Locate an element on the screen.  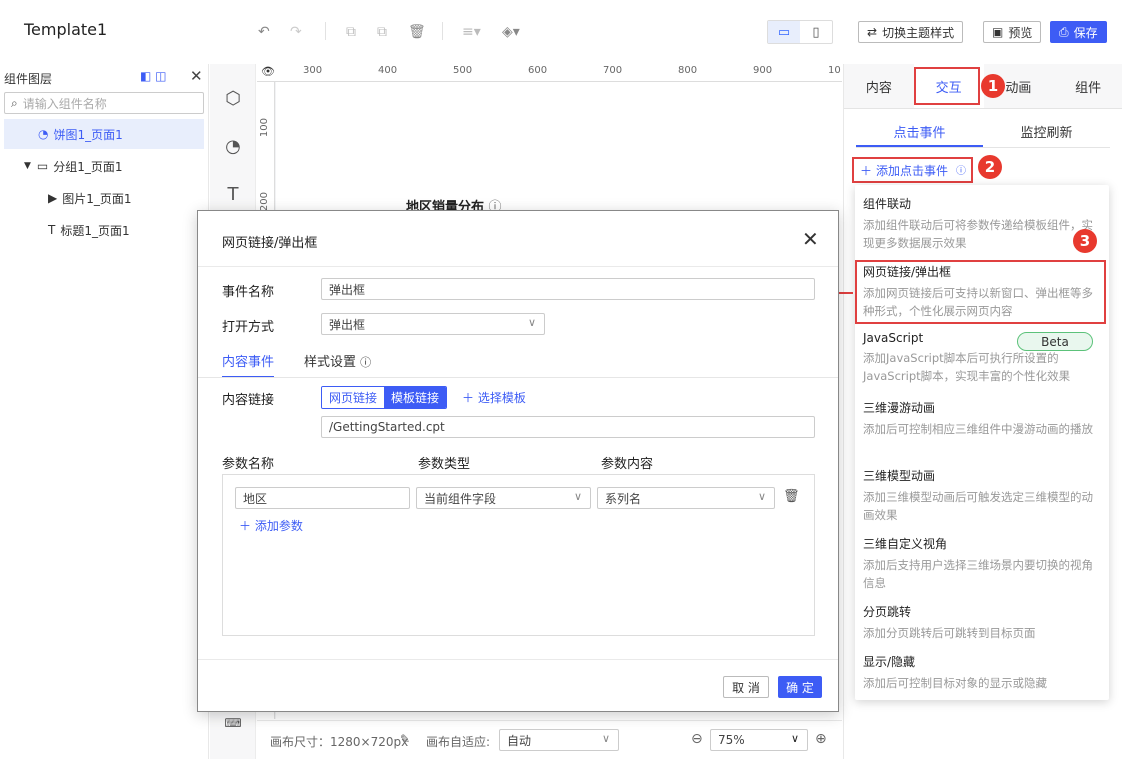
zoom-out-icon: ⊖ is located at coordinates (697, 739).